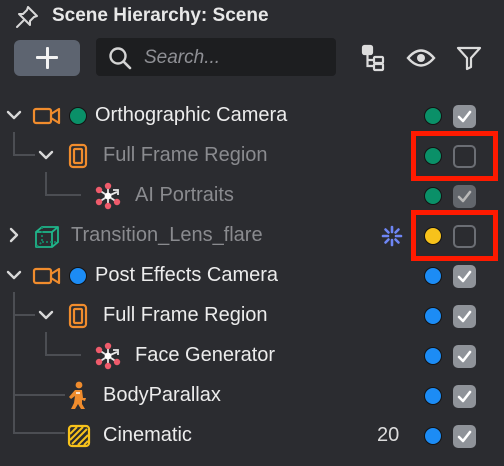  What do you see at coordinates (27, 19) in the screenshot?
I see `pin-icon` at bounding box center [27, 19].